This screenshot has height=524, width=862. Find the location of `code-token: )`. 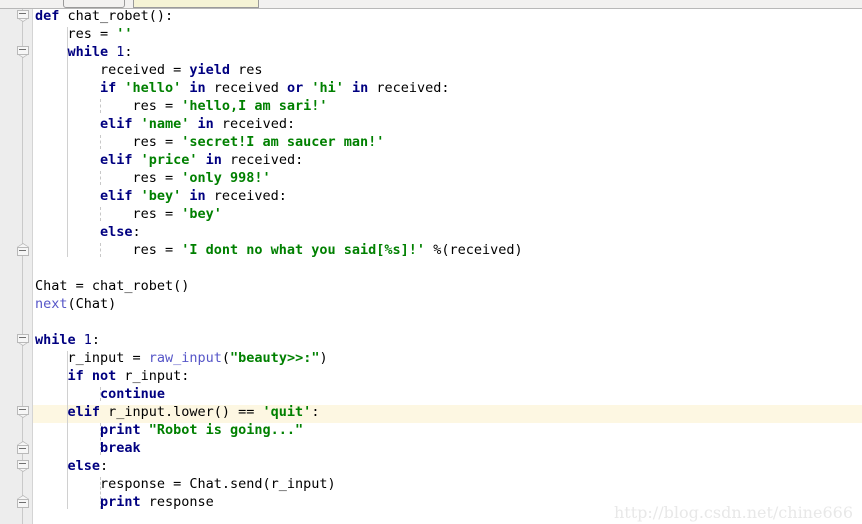

code-token: ) is located at coordinates (323, 358).